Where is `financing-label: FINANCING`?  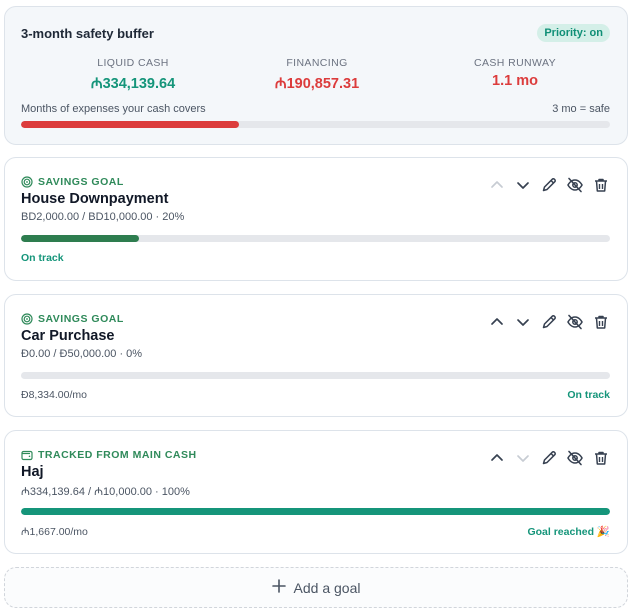 financing-label: FINANCING is located at coordinates (317, 63).